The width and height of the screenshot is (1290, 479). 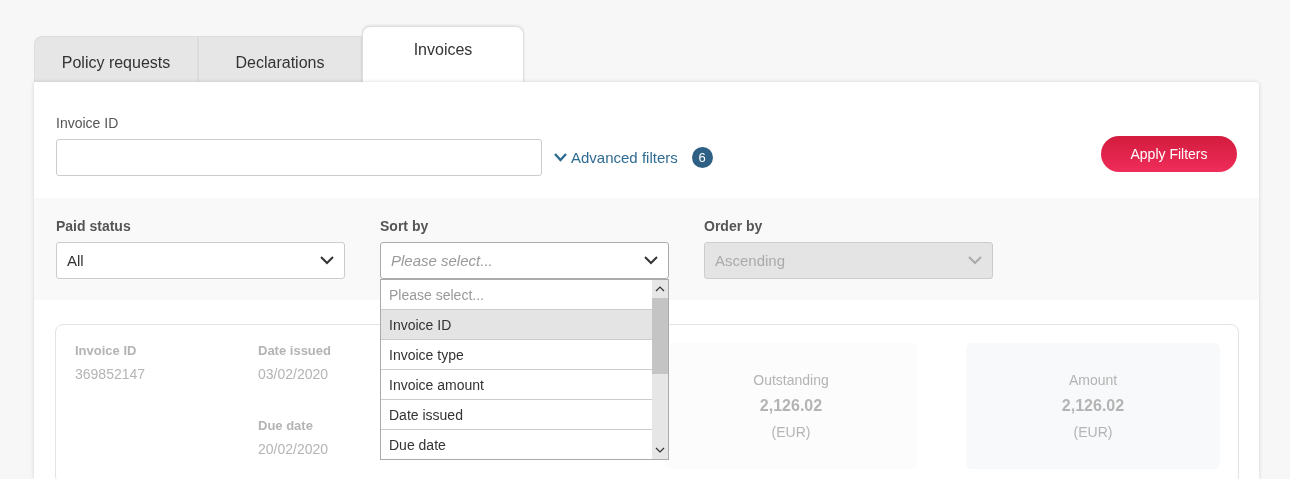 What do you see at coordinates (616, 157) in the screenshot?
I see `advanced-filters-link: Advanced filters` at bounding box center [616, 157].